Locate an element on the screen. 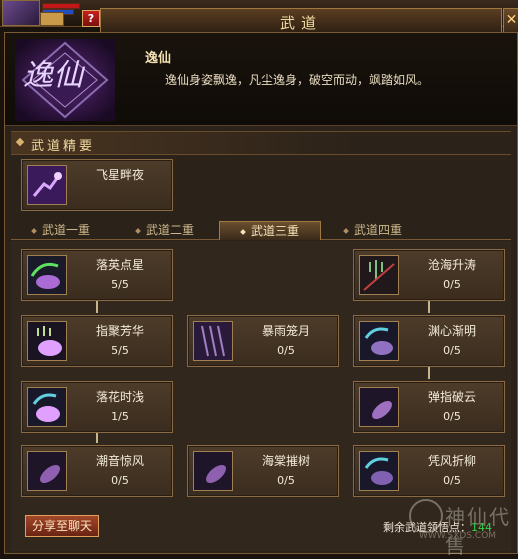  player-avatar is located at coordinates (21, 13).